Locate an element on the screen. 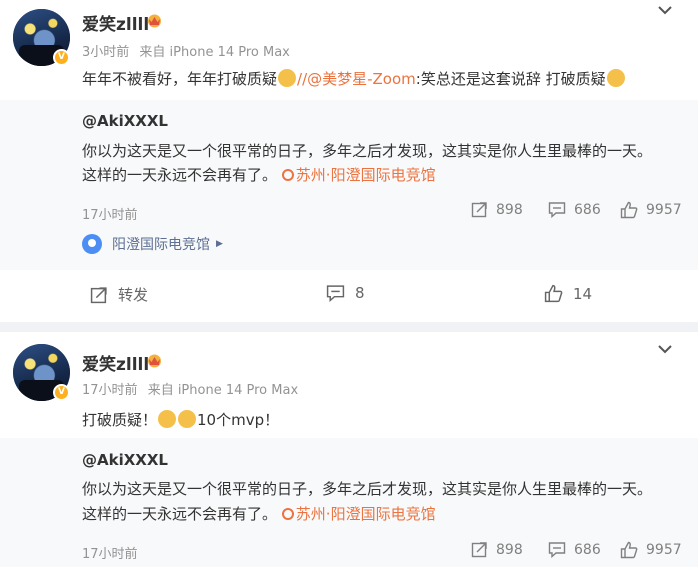 This screenshot has width=698, height=567. post-text: 年年不被看好，年年打破质疑 //@美梦星-Zoom:笑总还是这套说辞 打破质疑 is located at coordinates (354, 78).